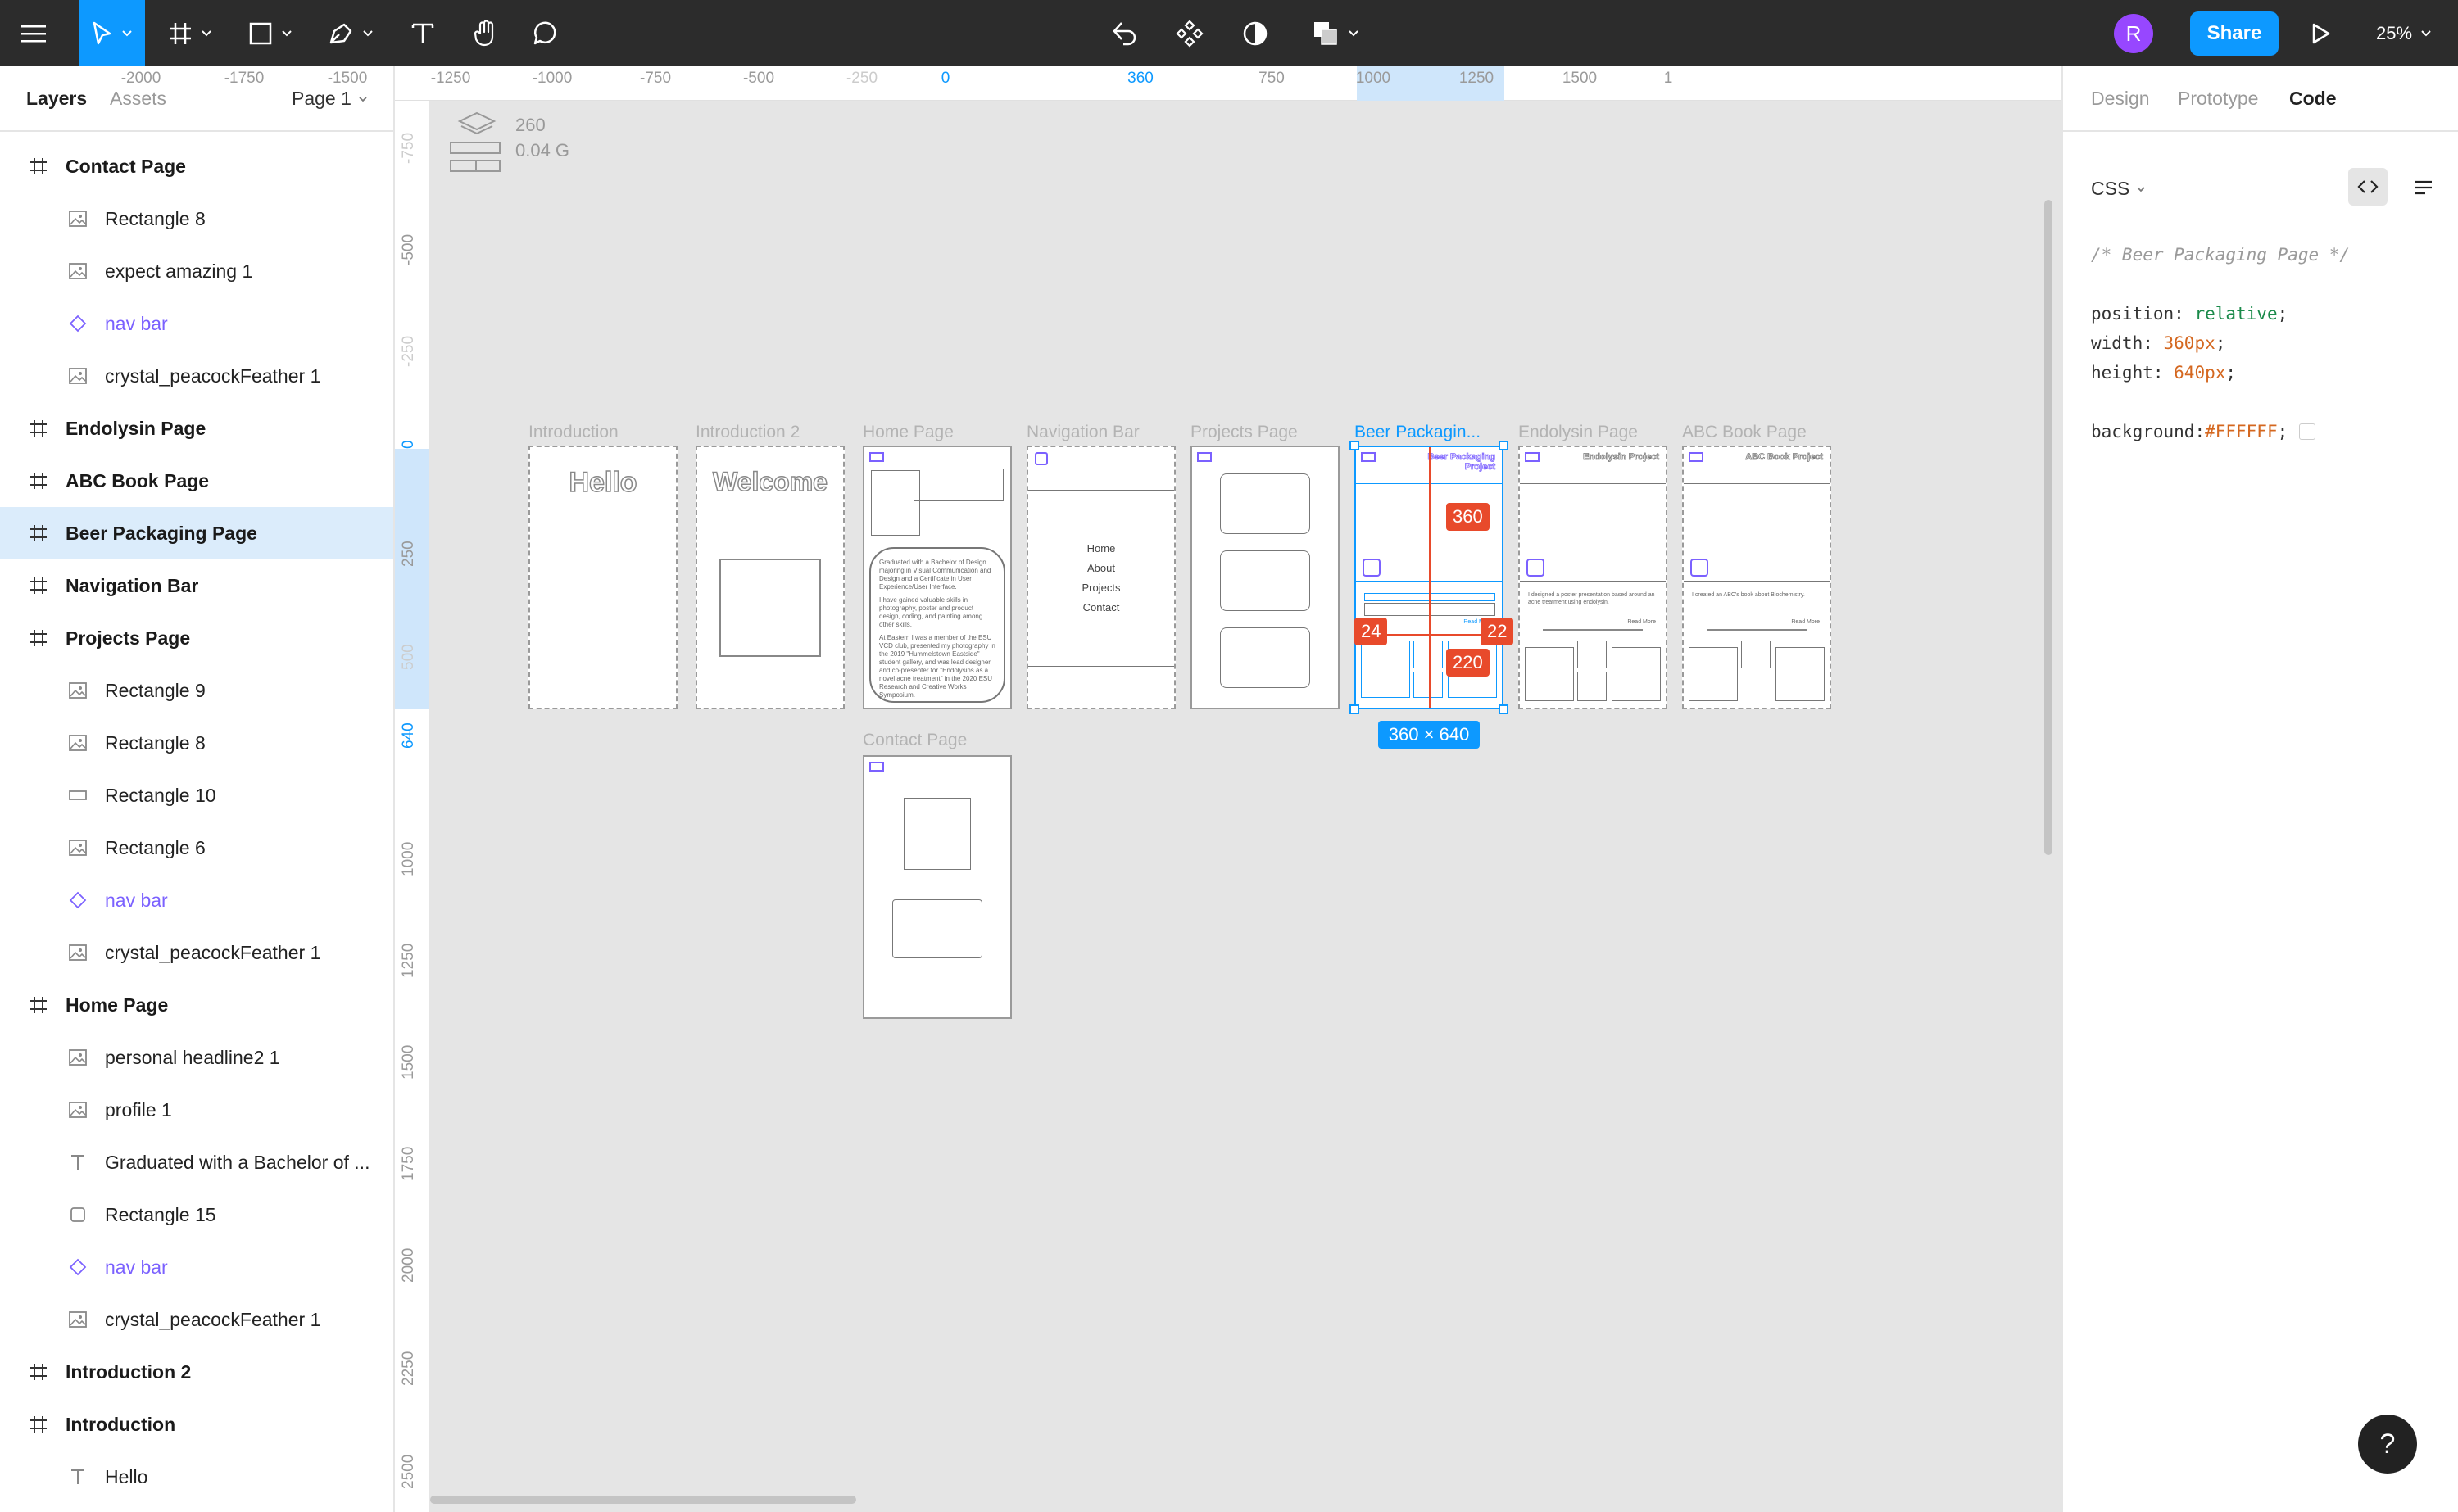  I want to click on layer-row: Introduction, so click(196, 1424).